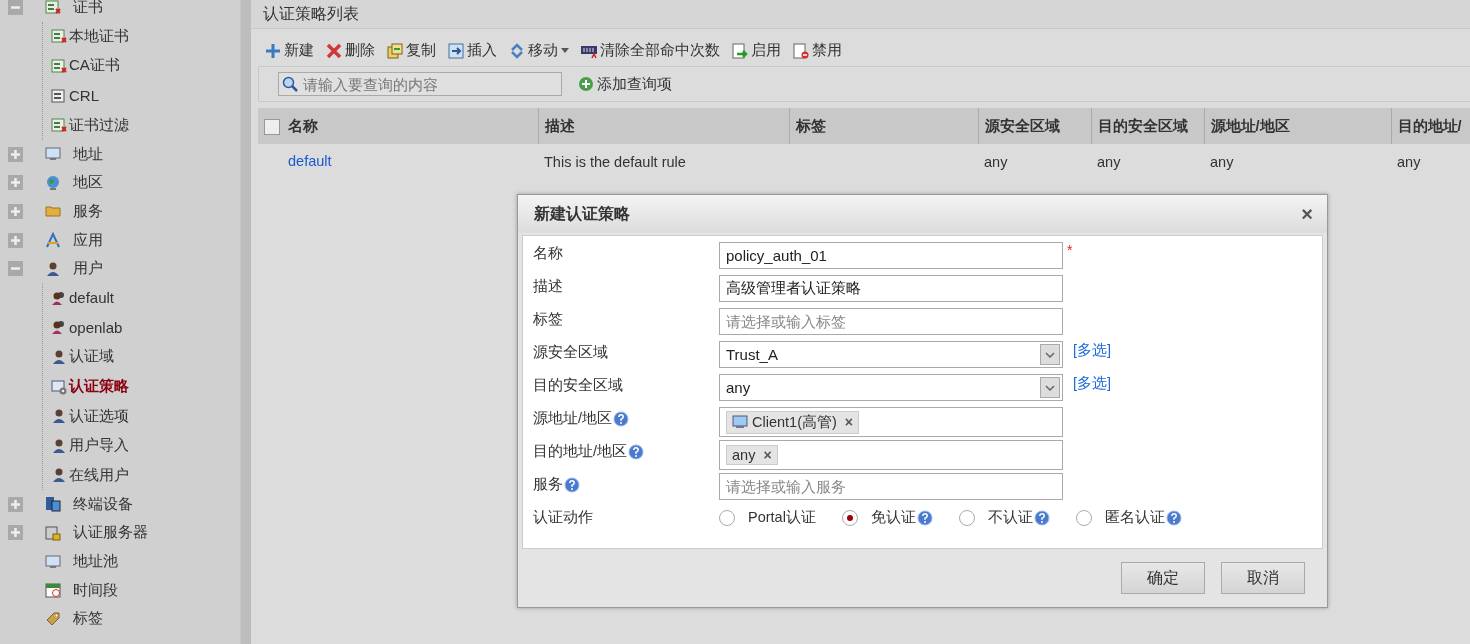  Describe the element at coordinates (548, 484) in the screenshot. I see `field-label: 服务` at that location.